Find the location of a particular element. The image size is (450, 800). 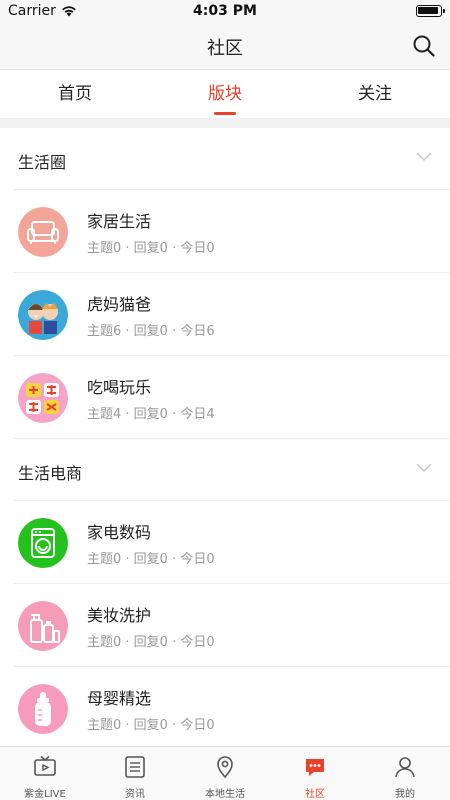

tabbar-item-me: 我的 is located at coordinates (405, 773).